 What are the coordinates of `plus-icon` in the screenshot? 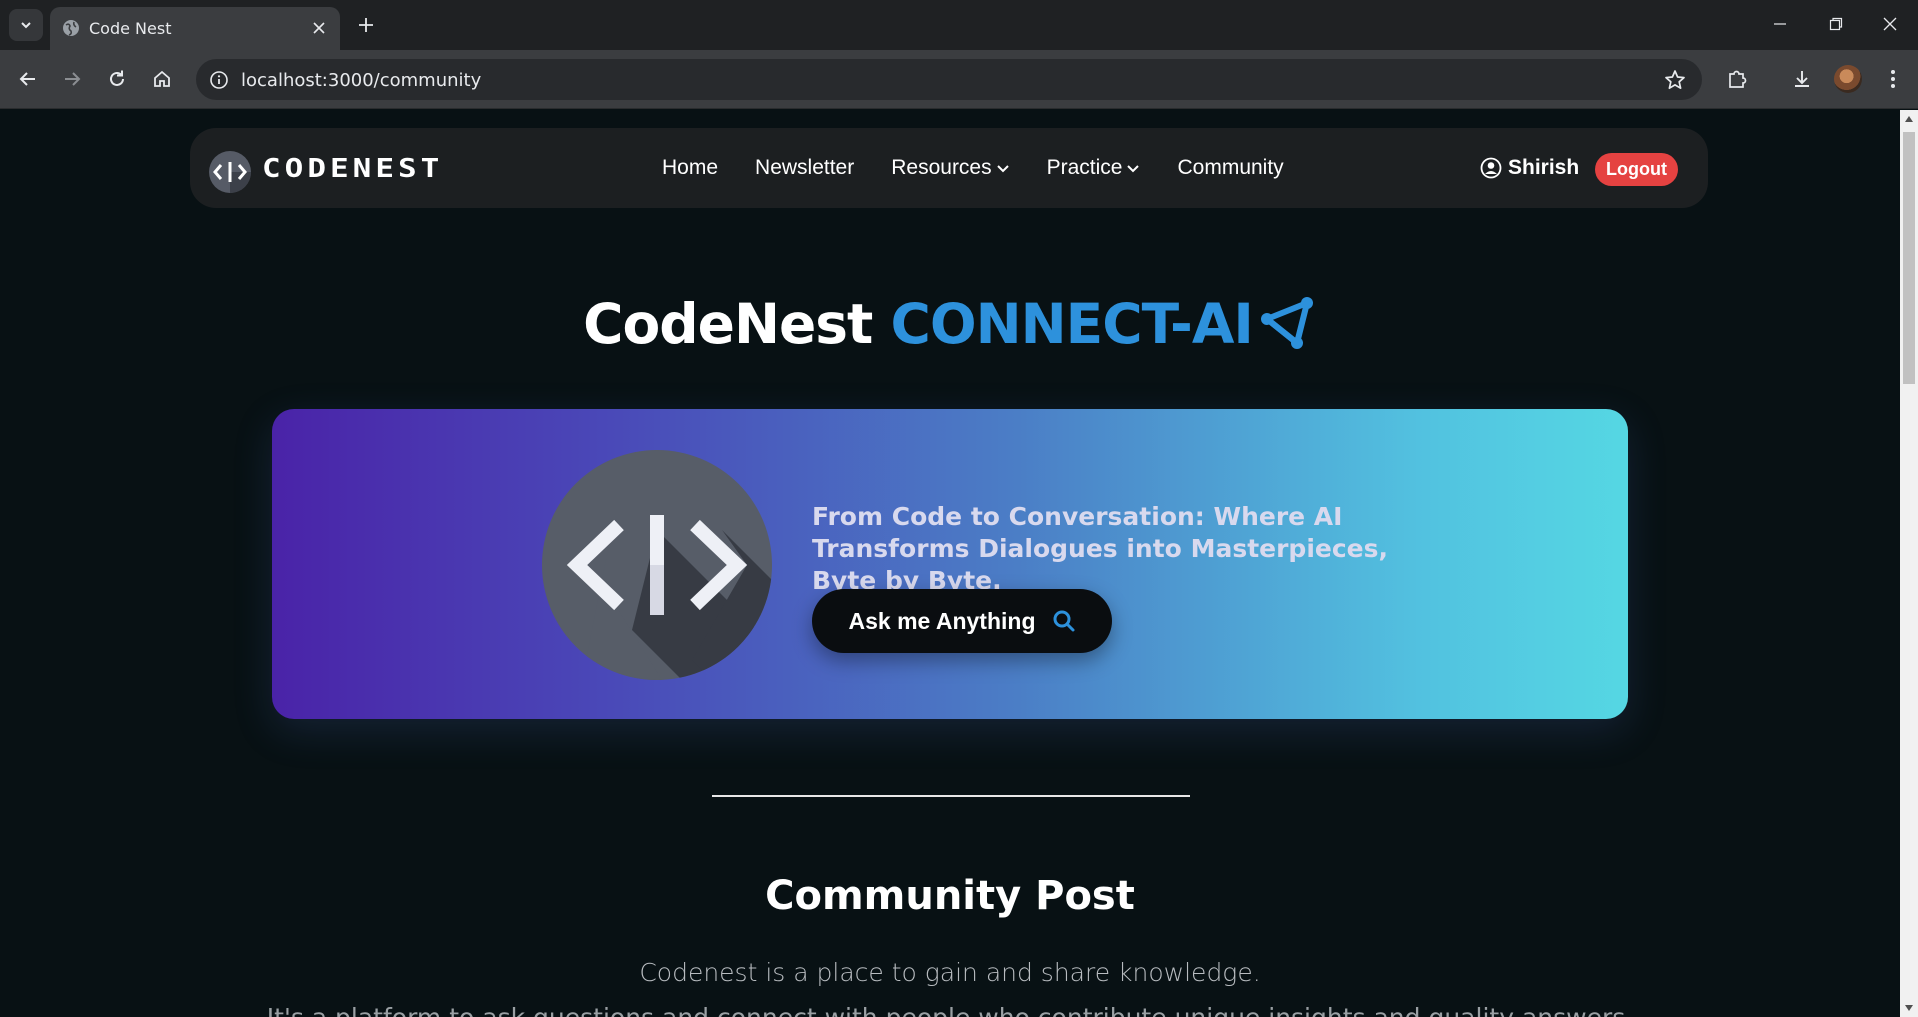 It's located at (366, 25).